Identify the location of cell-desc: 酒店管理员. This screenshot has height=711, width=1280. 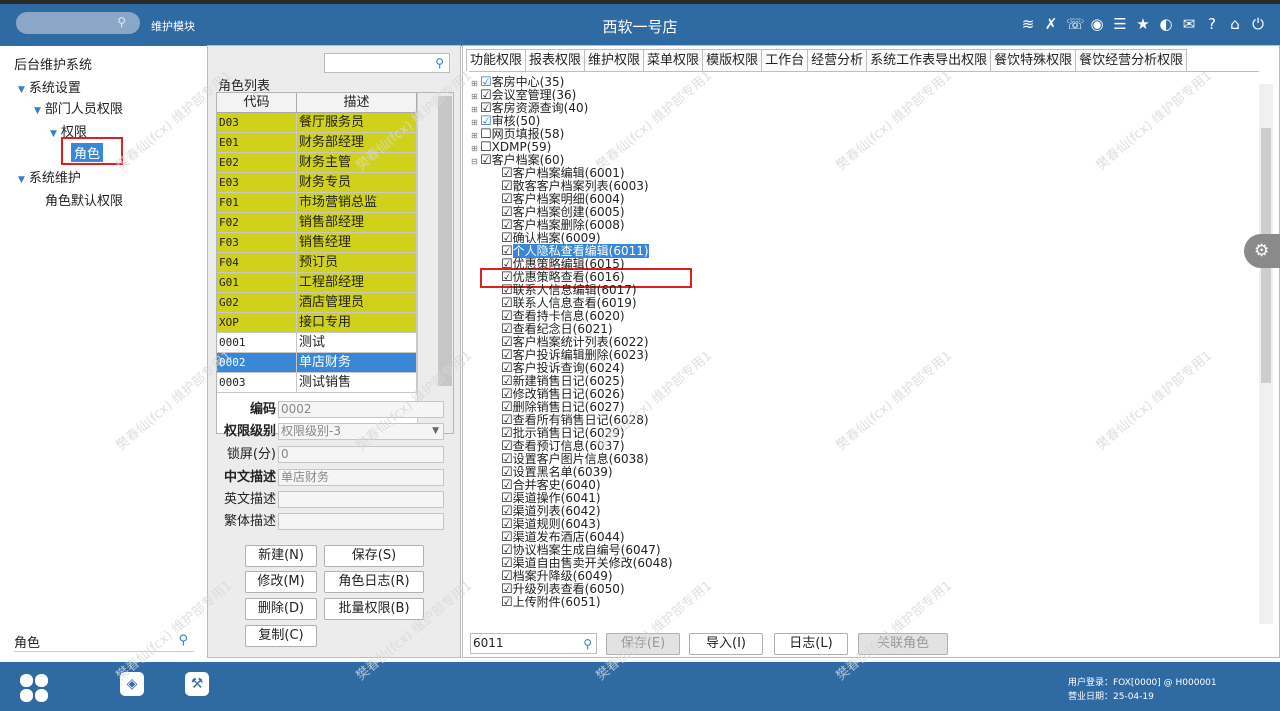
(357, 302).